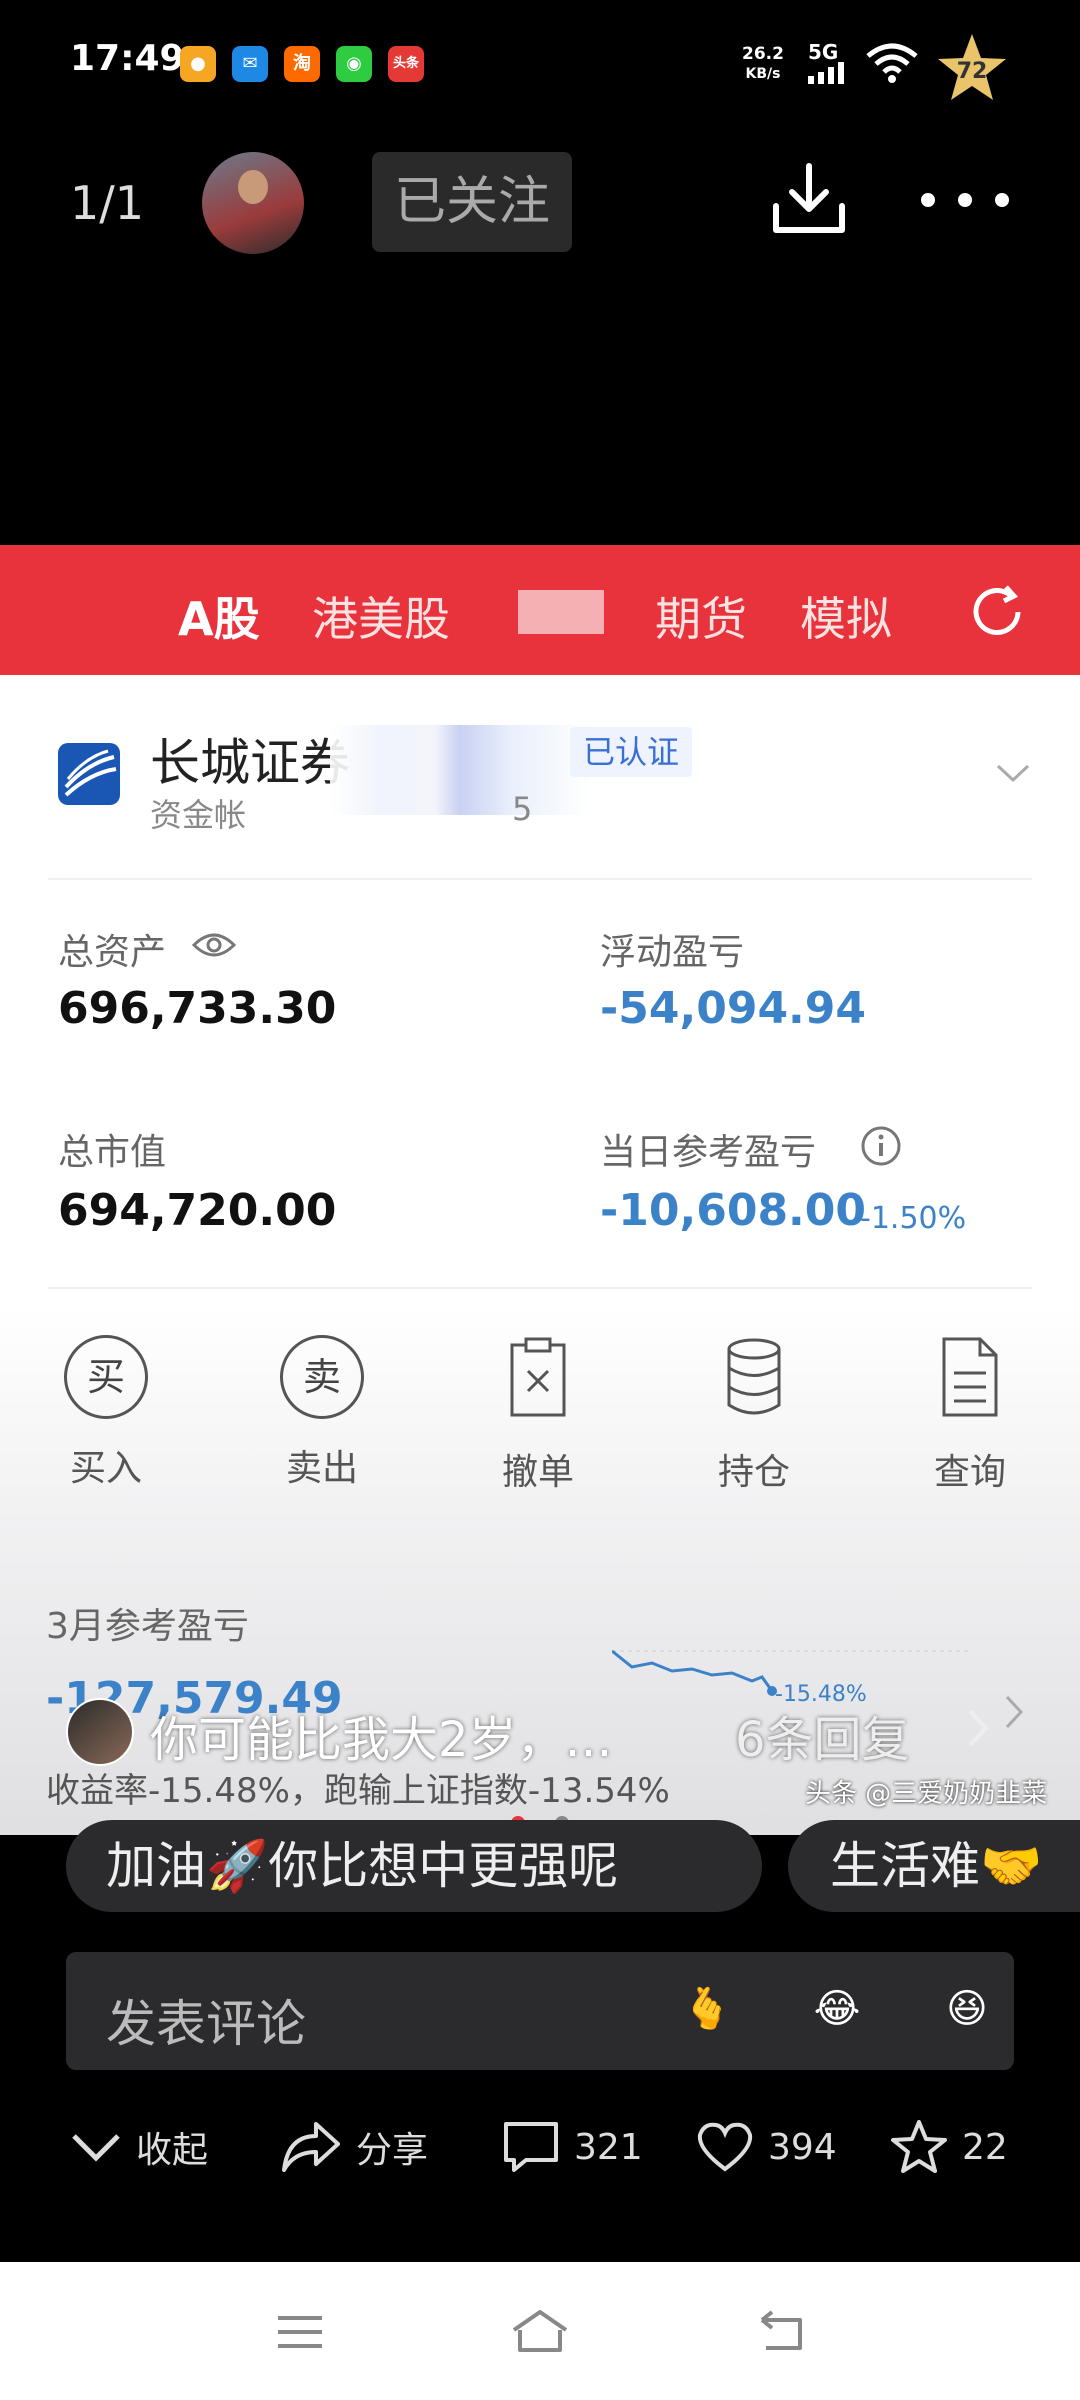 The image size is (1080, 2400). What do you see at coordinates (460, 770) in the screenshot?
I see `privacy-blur` at bounding box center [460, 770].